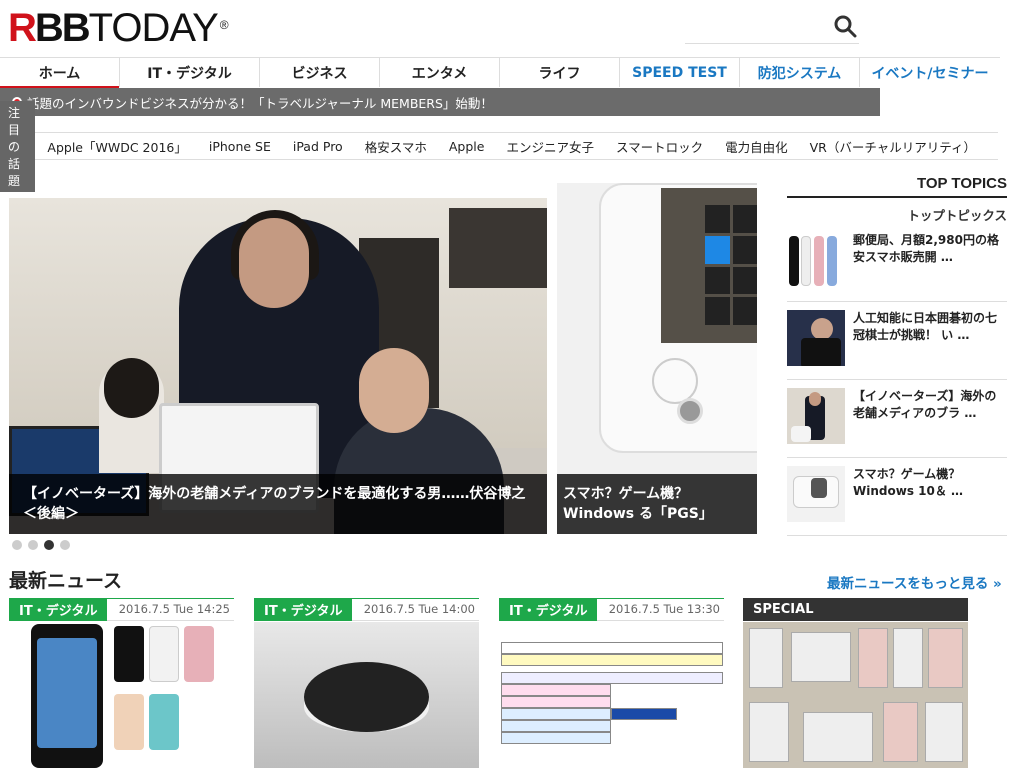  Describe the element at coordinates (560, 72) in the screenshot. I see `nav-life: ライフ` at that location.